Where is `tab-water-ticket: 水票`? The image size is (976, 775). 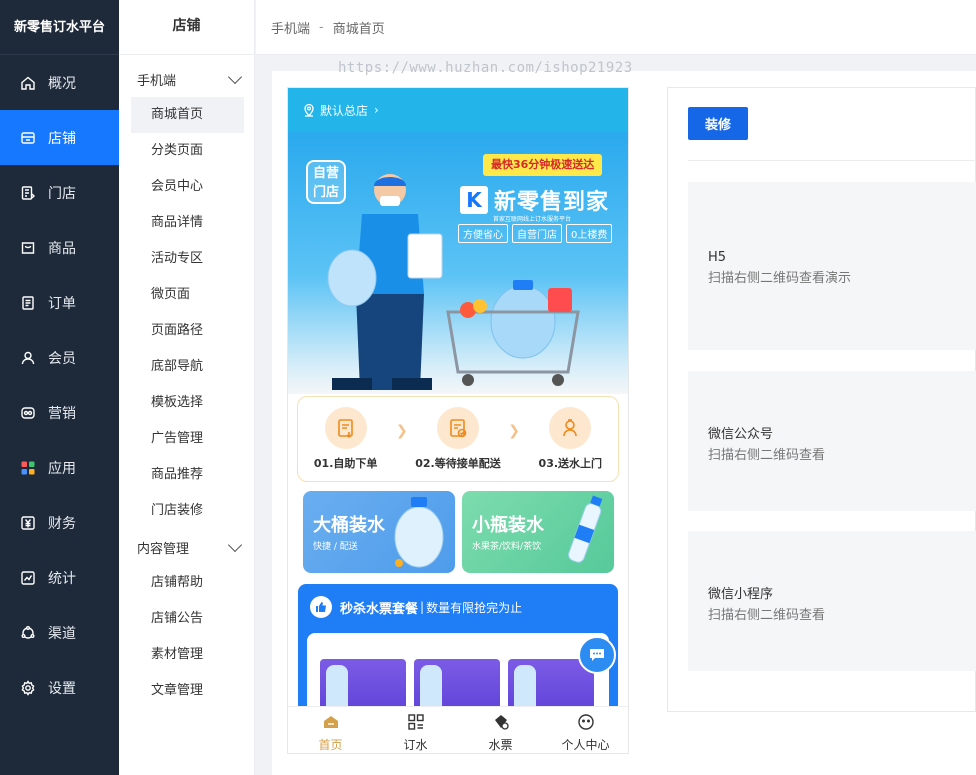
tab-water-ticket: 水票 is located at coordinates (500, 730).